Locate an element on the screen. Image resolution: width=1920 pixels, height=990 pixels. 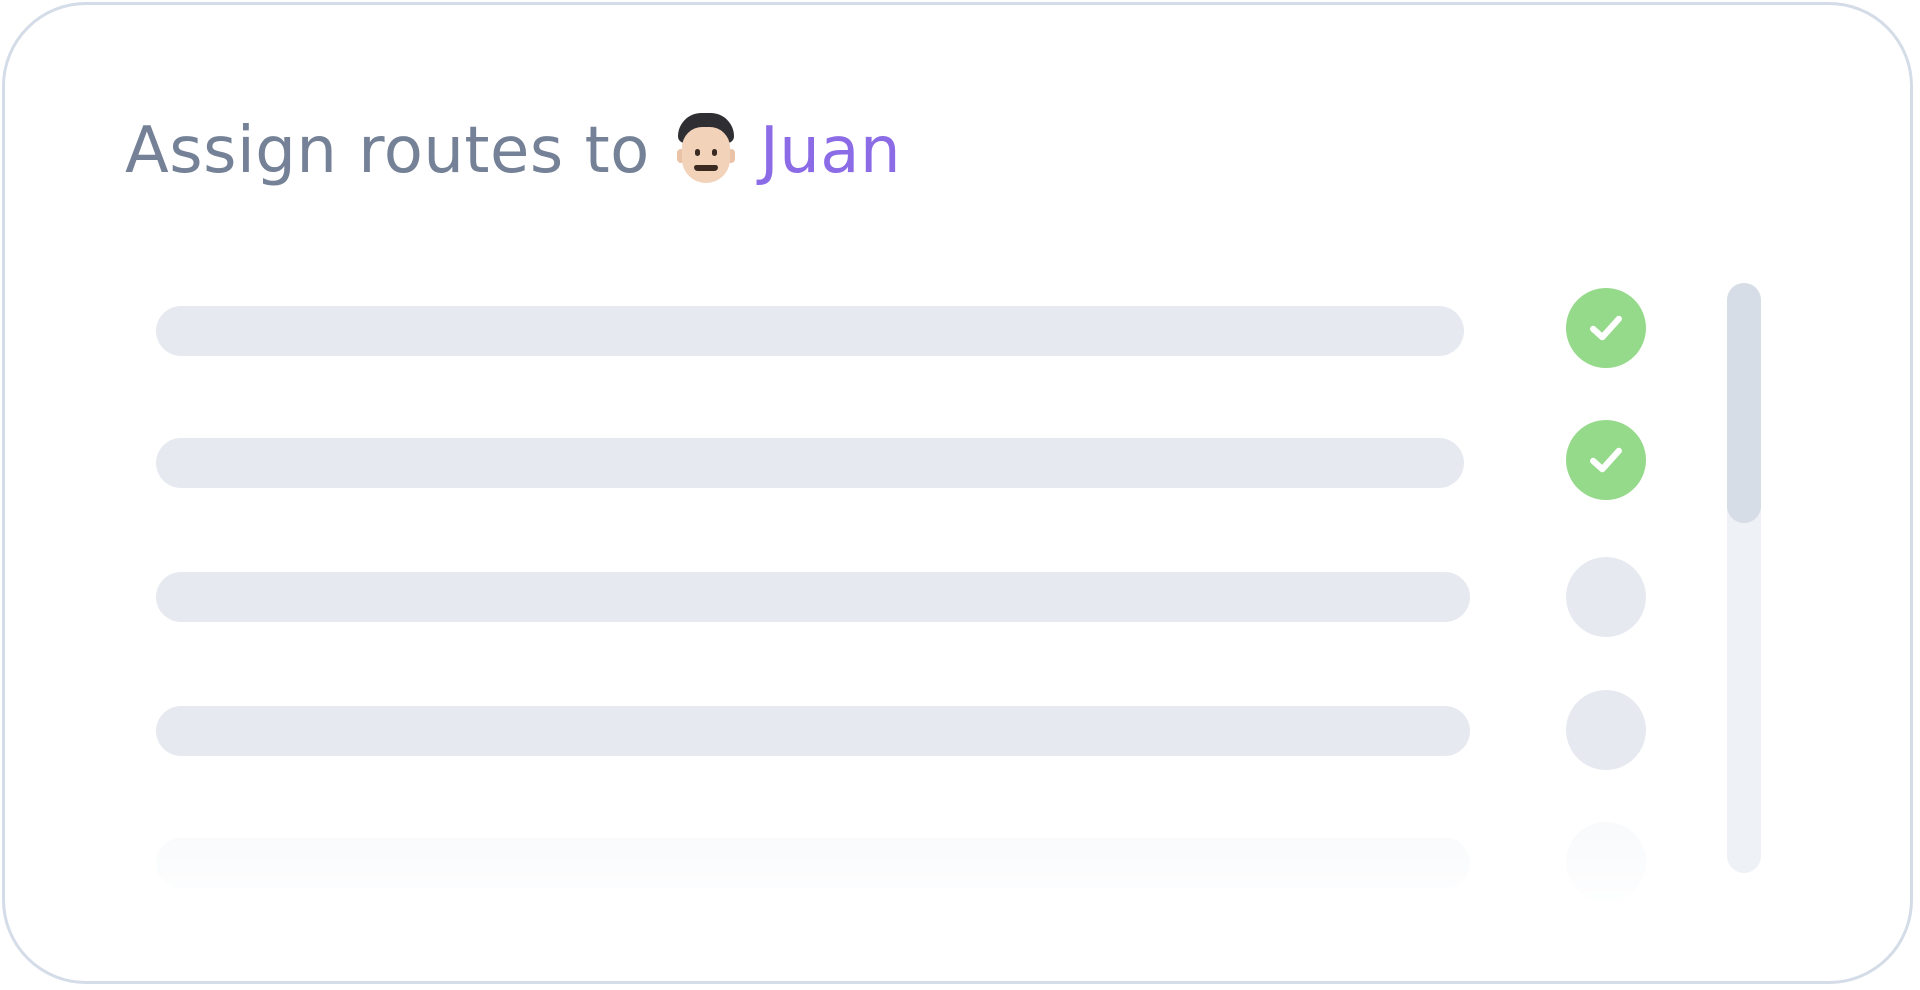
scrollbar-thumb is located at coordinates (1744, 403).